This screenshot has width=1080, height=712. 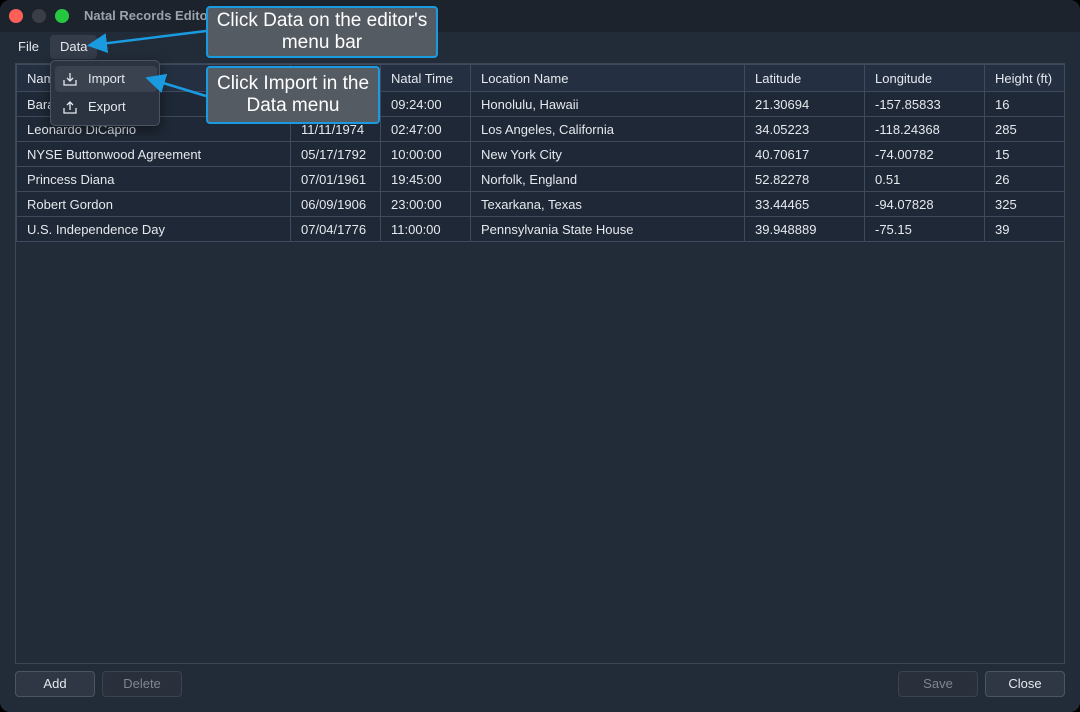 What do you see at coordinates (70, 79) in the screenshot?
I see `import-icon` at bounding box center [70, 79].